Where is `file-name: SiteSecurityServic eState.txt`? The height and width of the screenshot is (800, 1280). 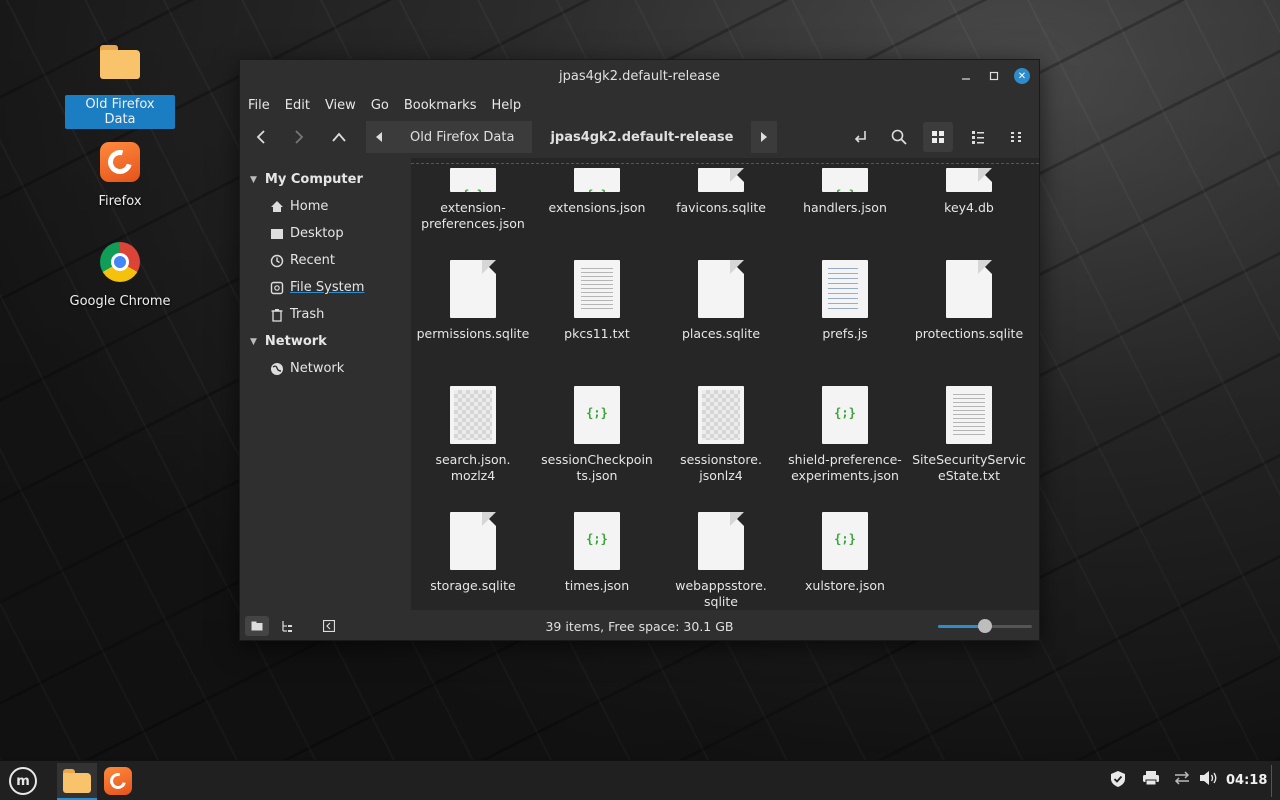 file-name: SiteSecurityServic eState.txt is located at coordinates (969, 467).